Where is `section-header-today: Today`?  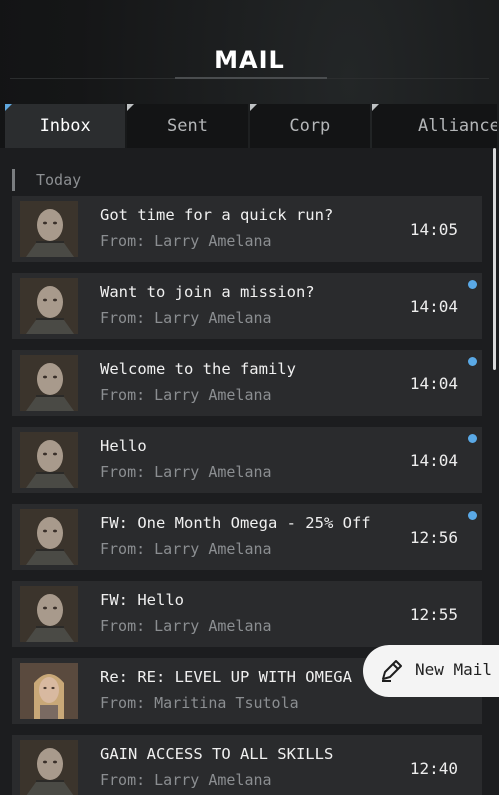
section-header-today: Today is located at coordinates (174, 180).